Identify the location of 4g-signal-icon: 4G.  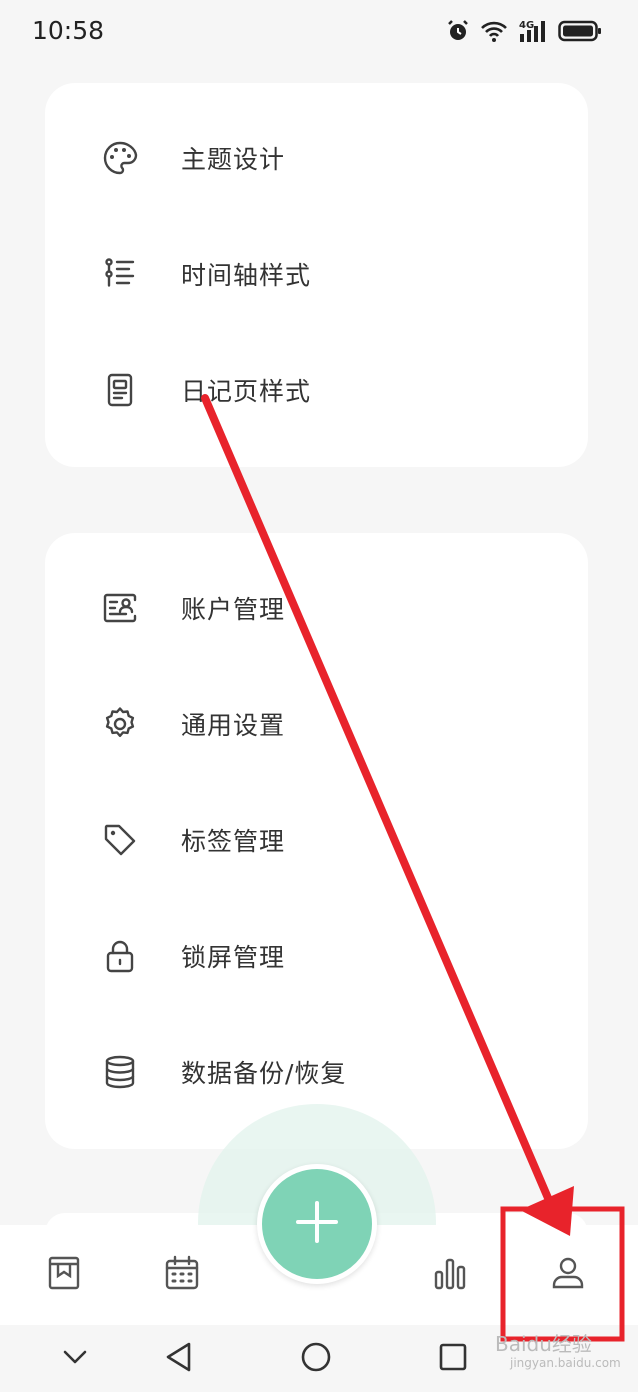
(533, 31).